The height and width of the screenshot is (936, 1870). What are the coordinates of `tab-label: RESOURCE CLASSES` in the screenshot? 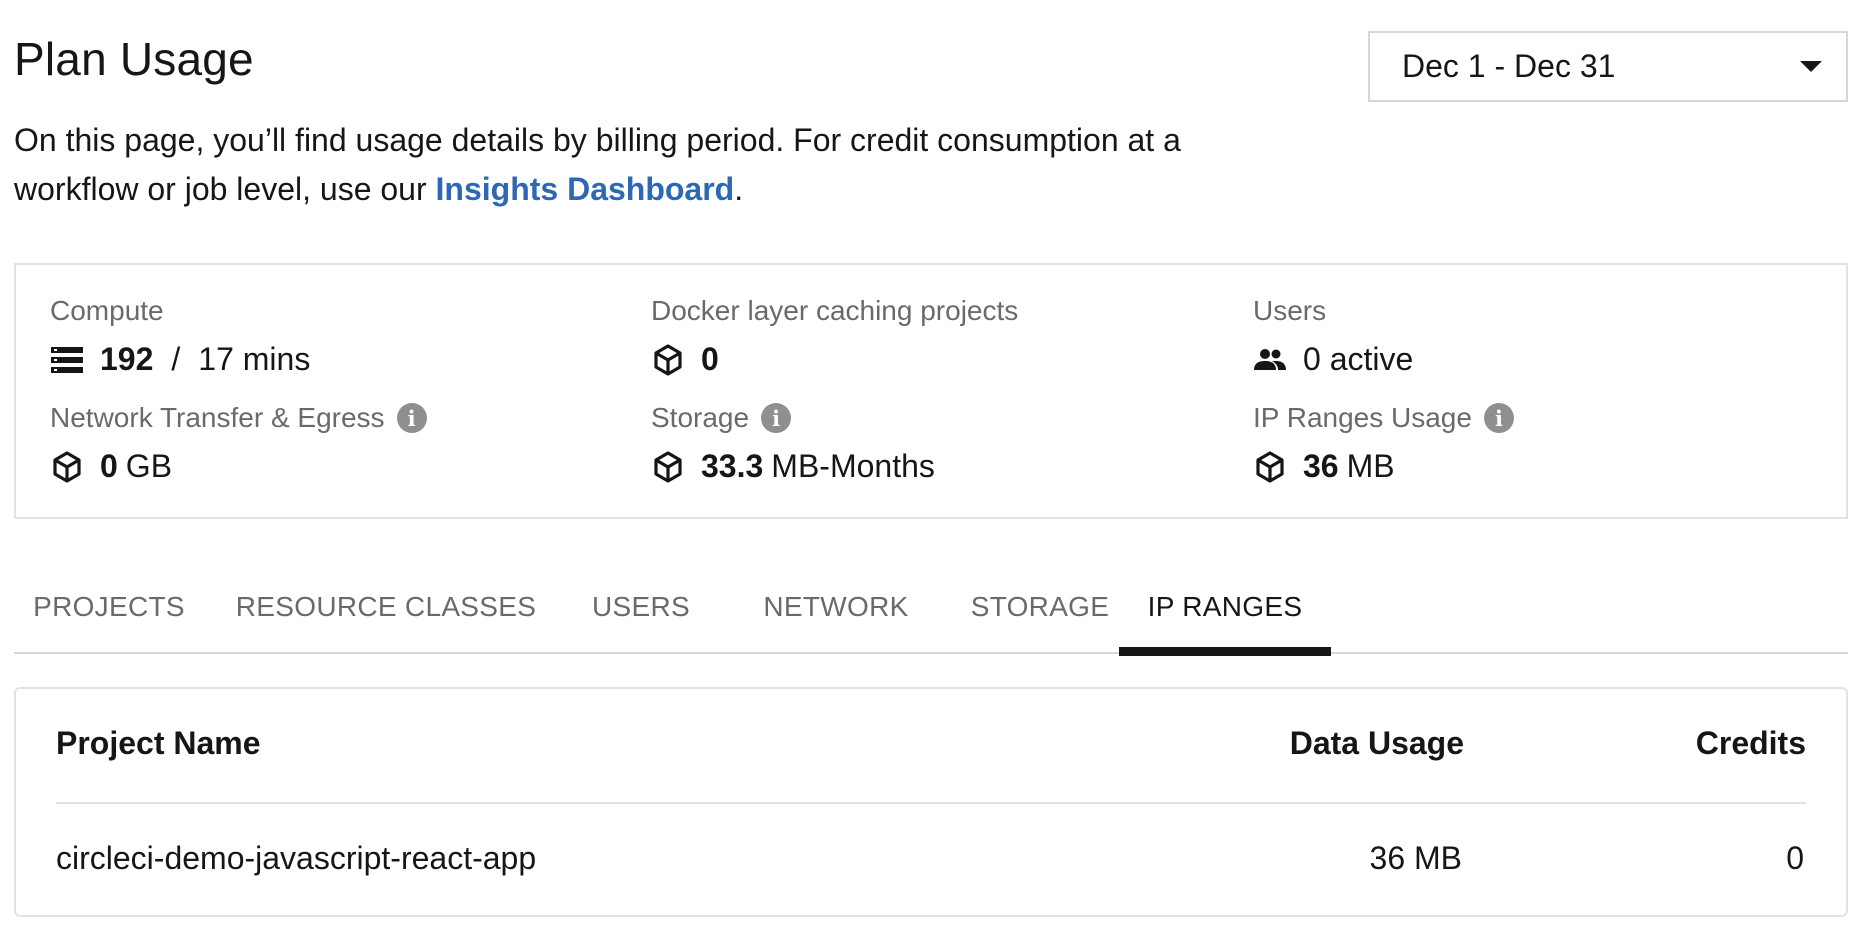 It's located at (386, 606).